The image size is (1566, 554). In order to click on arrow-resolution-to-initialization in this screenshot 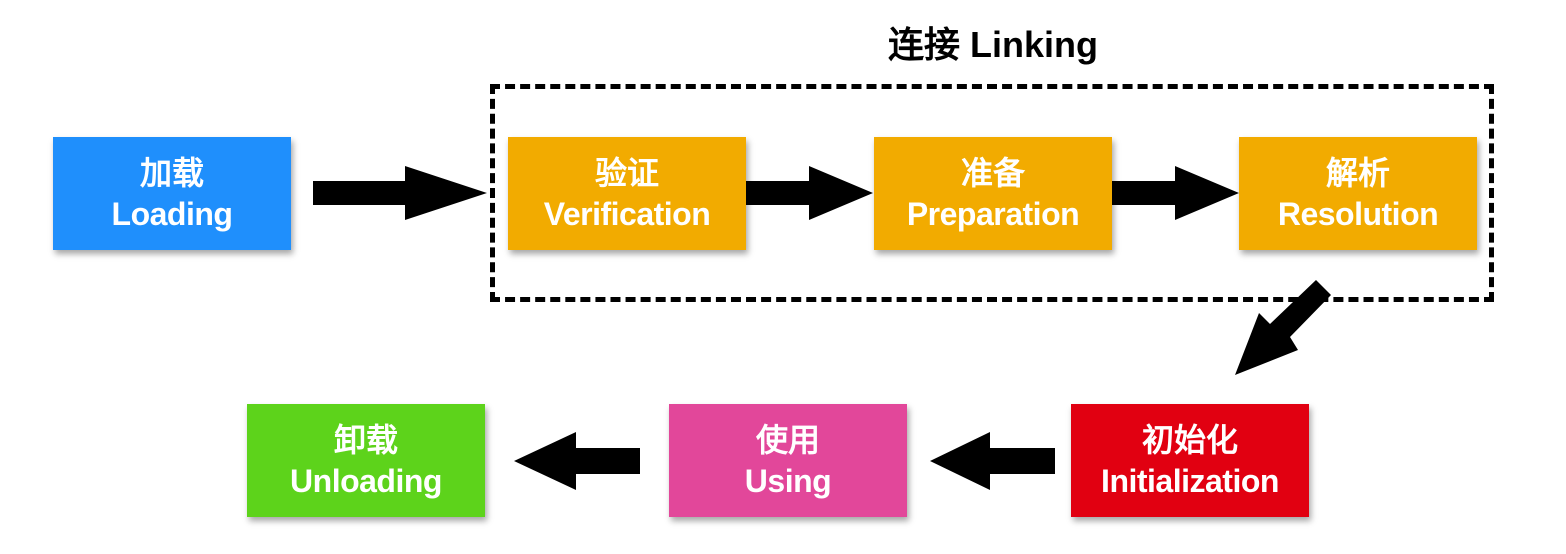, I will do `click(1283, 327)`.